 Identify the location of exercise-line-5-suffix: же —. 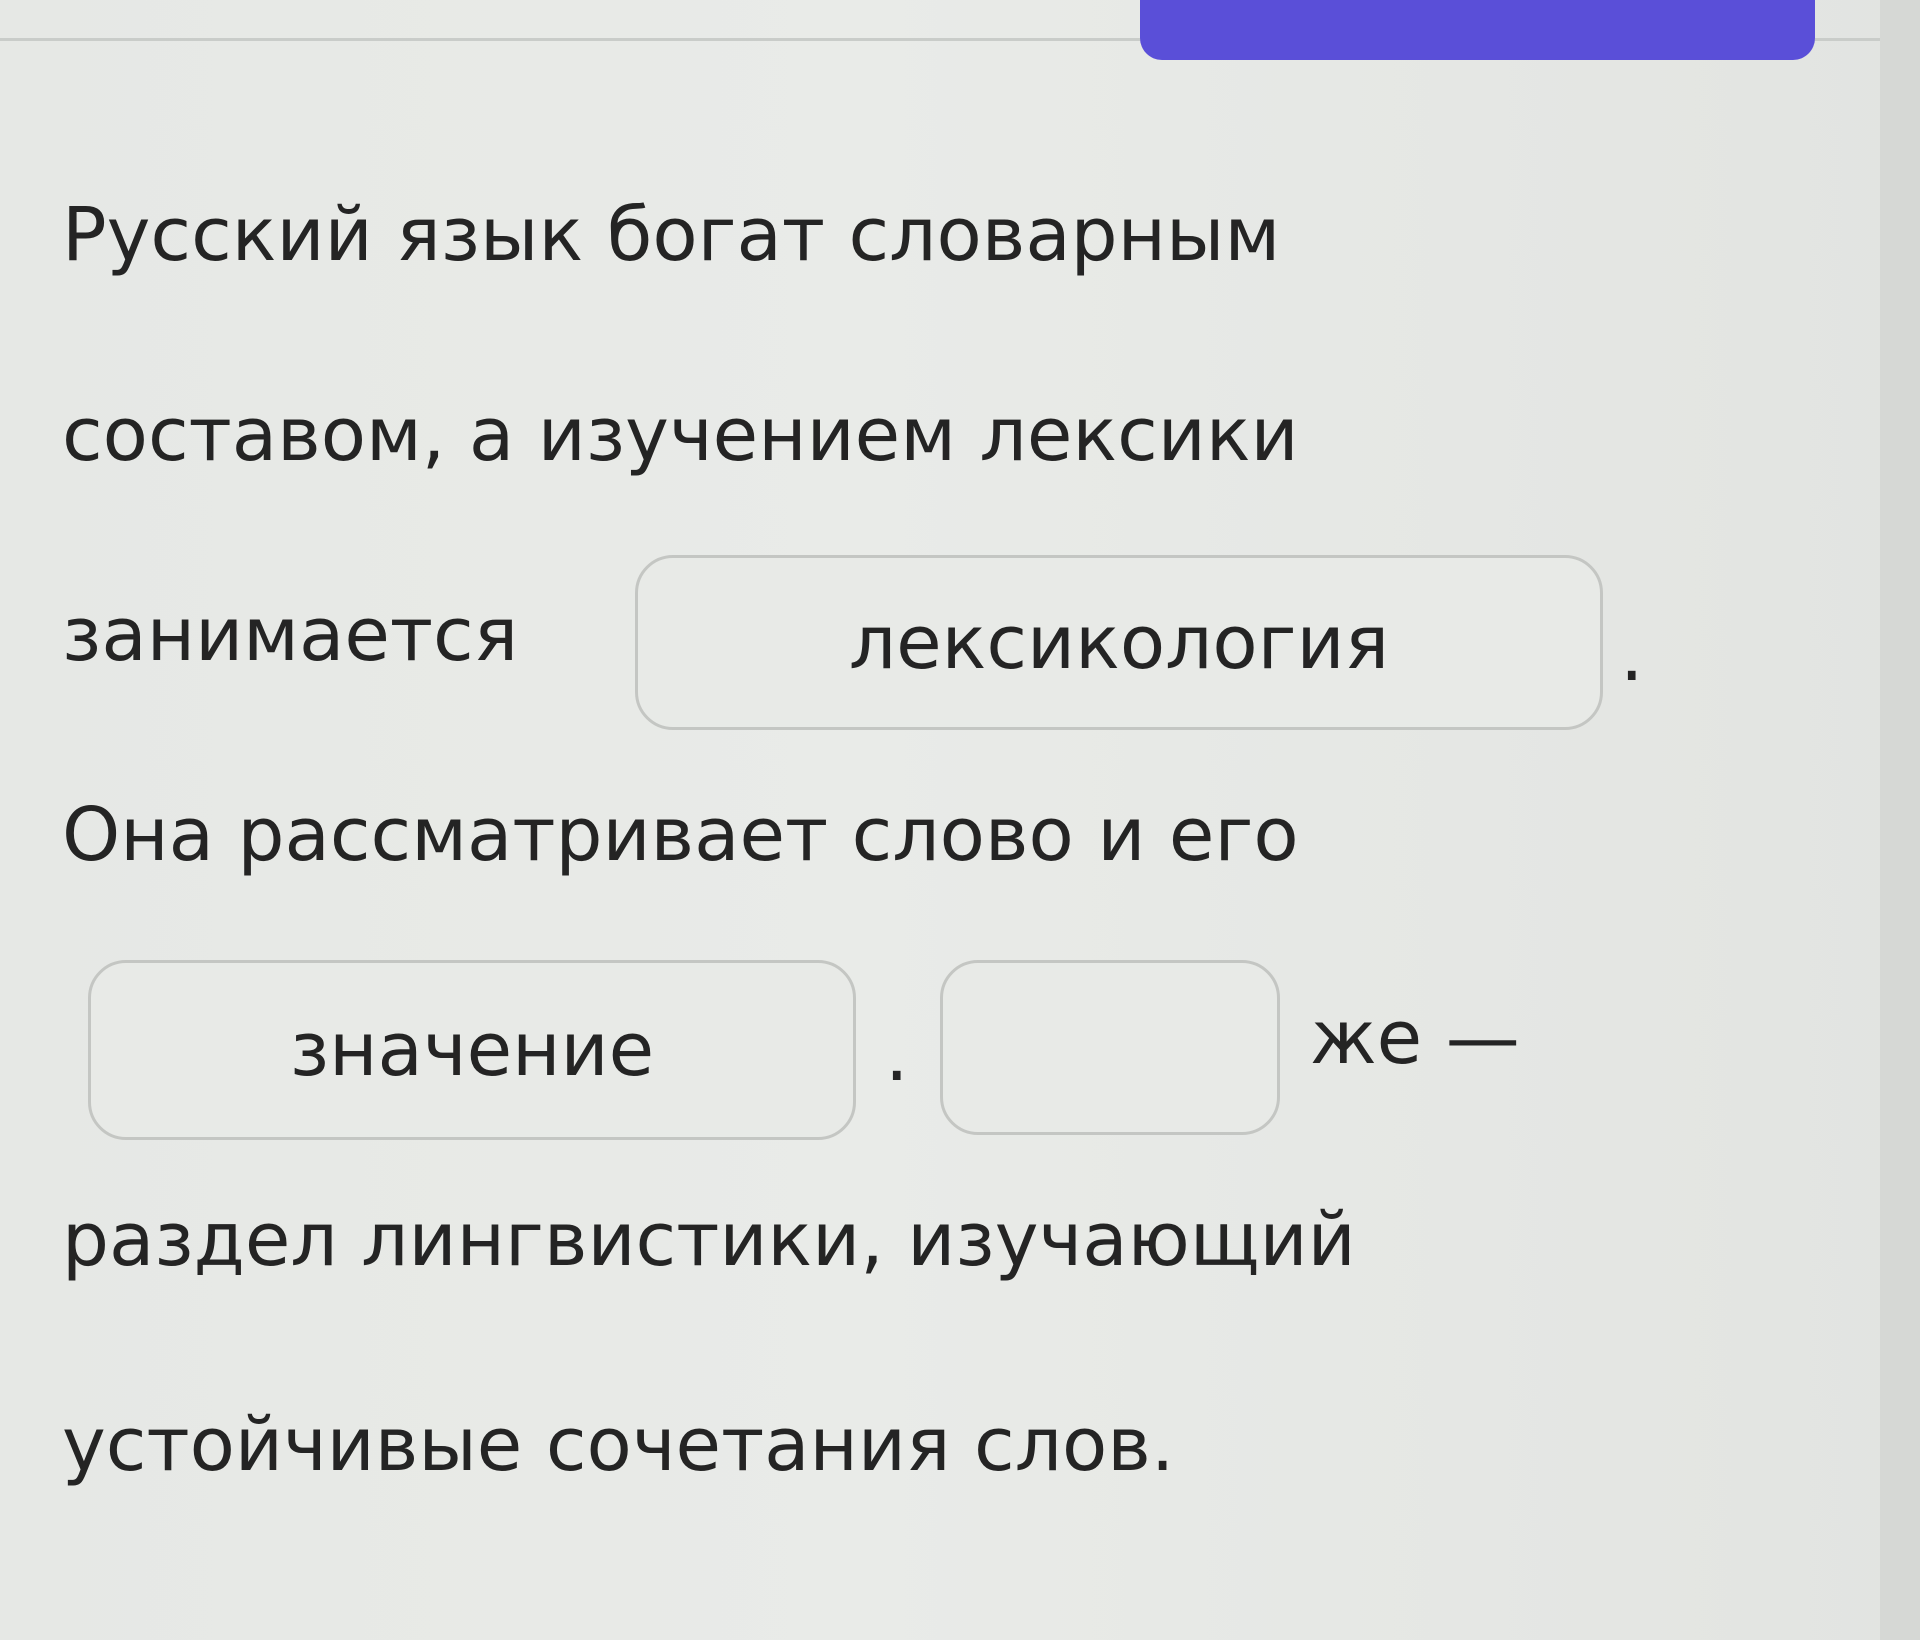
(1415, 1038).